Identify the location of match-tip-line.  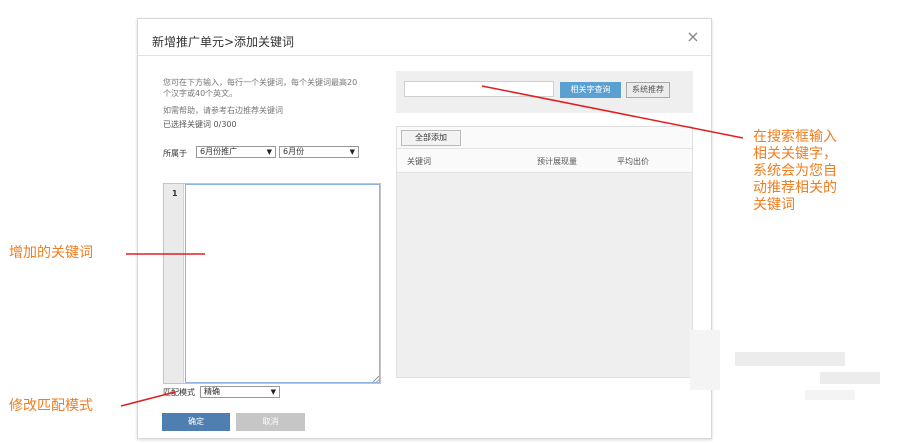
(148, 399).